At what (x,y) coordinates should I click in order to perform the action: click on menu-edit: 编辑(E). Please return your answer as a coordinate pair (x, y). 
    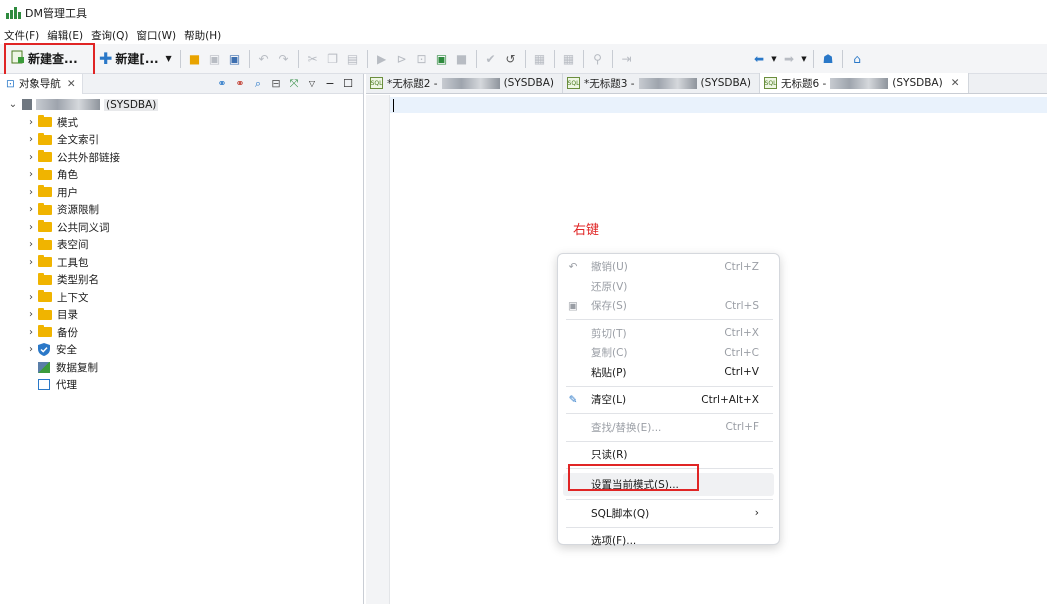
    Looking at the image, I should click on (69, 35).